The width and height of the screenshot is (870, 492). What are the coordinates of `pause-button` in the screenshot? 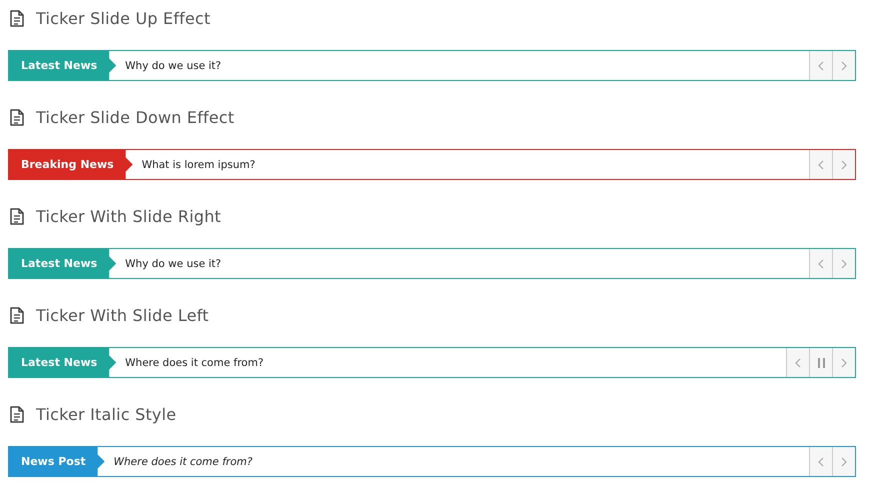 It's located at (820, 362).